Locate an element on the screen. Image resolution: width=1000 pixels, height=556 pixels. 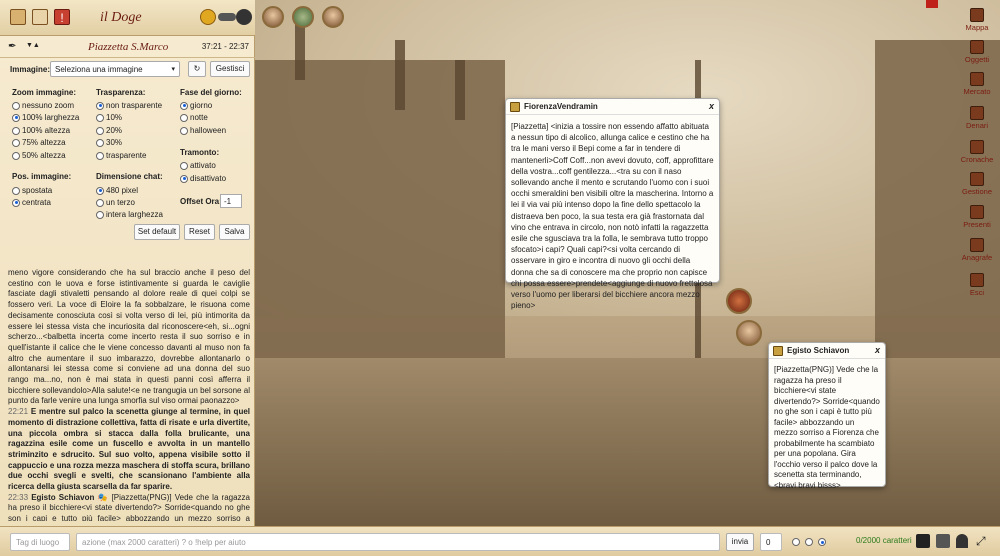
location-tag-input: Tag di luogo is located at coordinates (40, 542).